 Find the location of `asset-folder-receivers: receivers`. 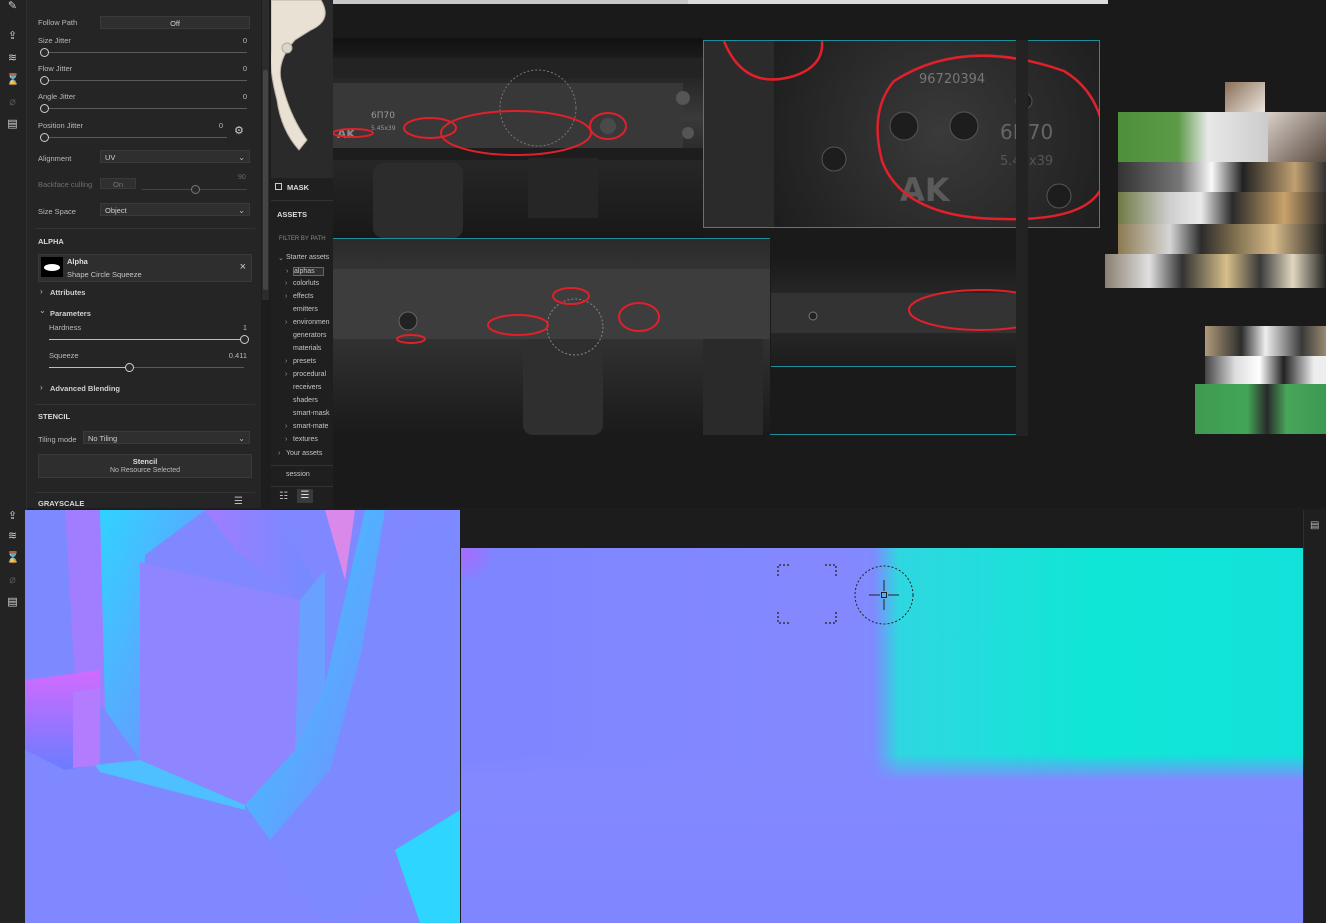

asset-folder-receivers: receivers is located at coordinates (307, 387).